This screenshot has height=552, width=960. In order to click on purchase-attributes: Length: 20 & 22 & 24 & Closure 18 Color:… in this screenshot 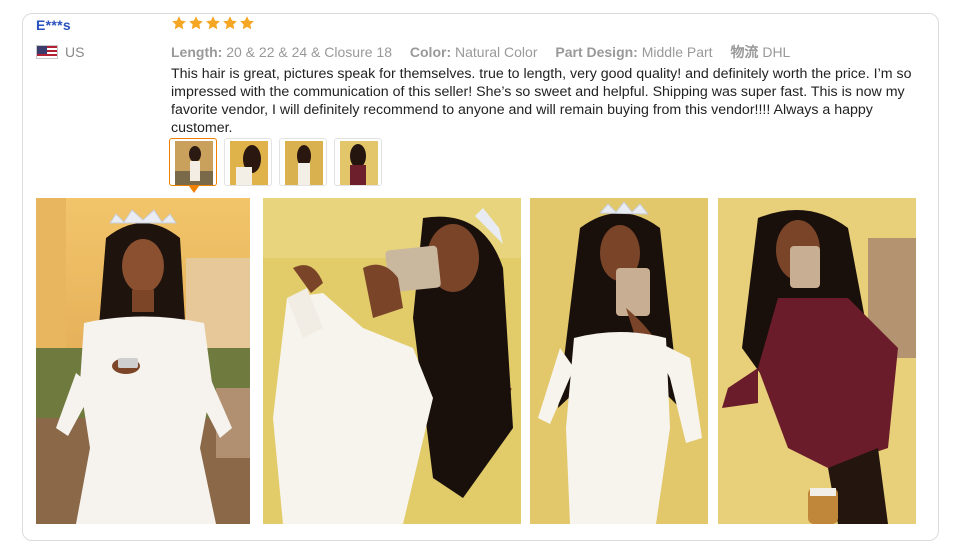, I will do `click(487, 52)`.